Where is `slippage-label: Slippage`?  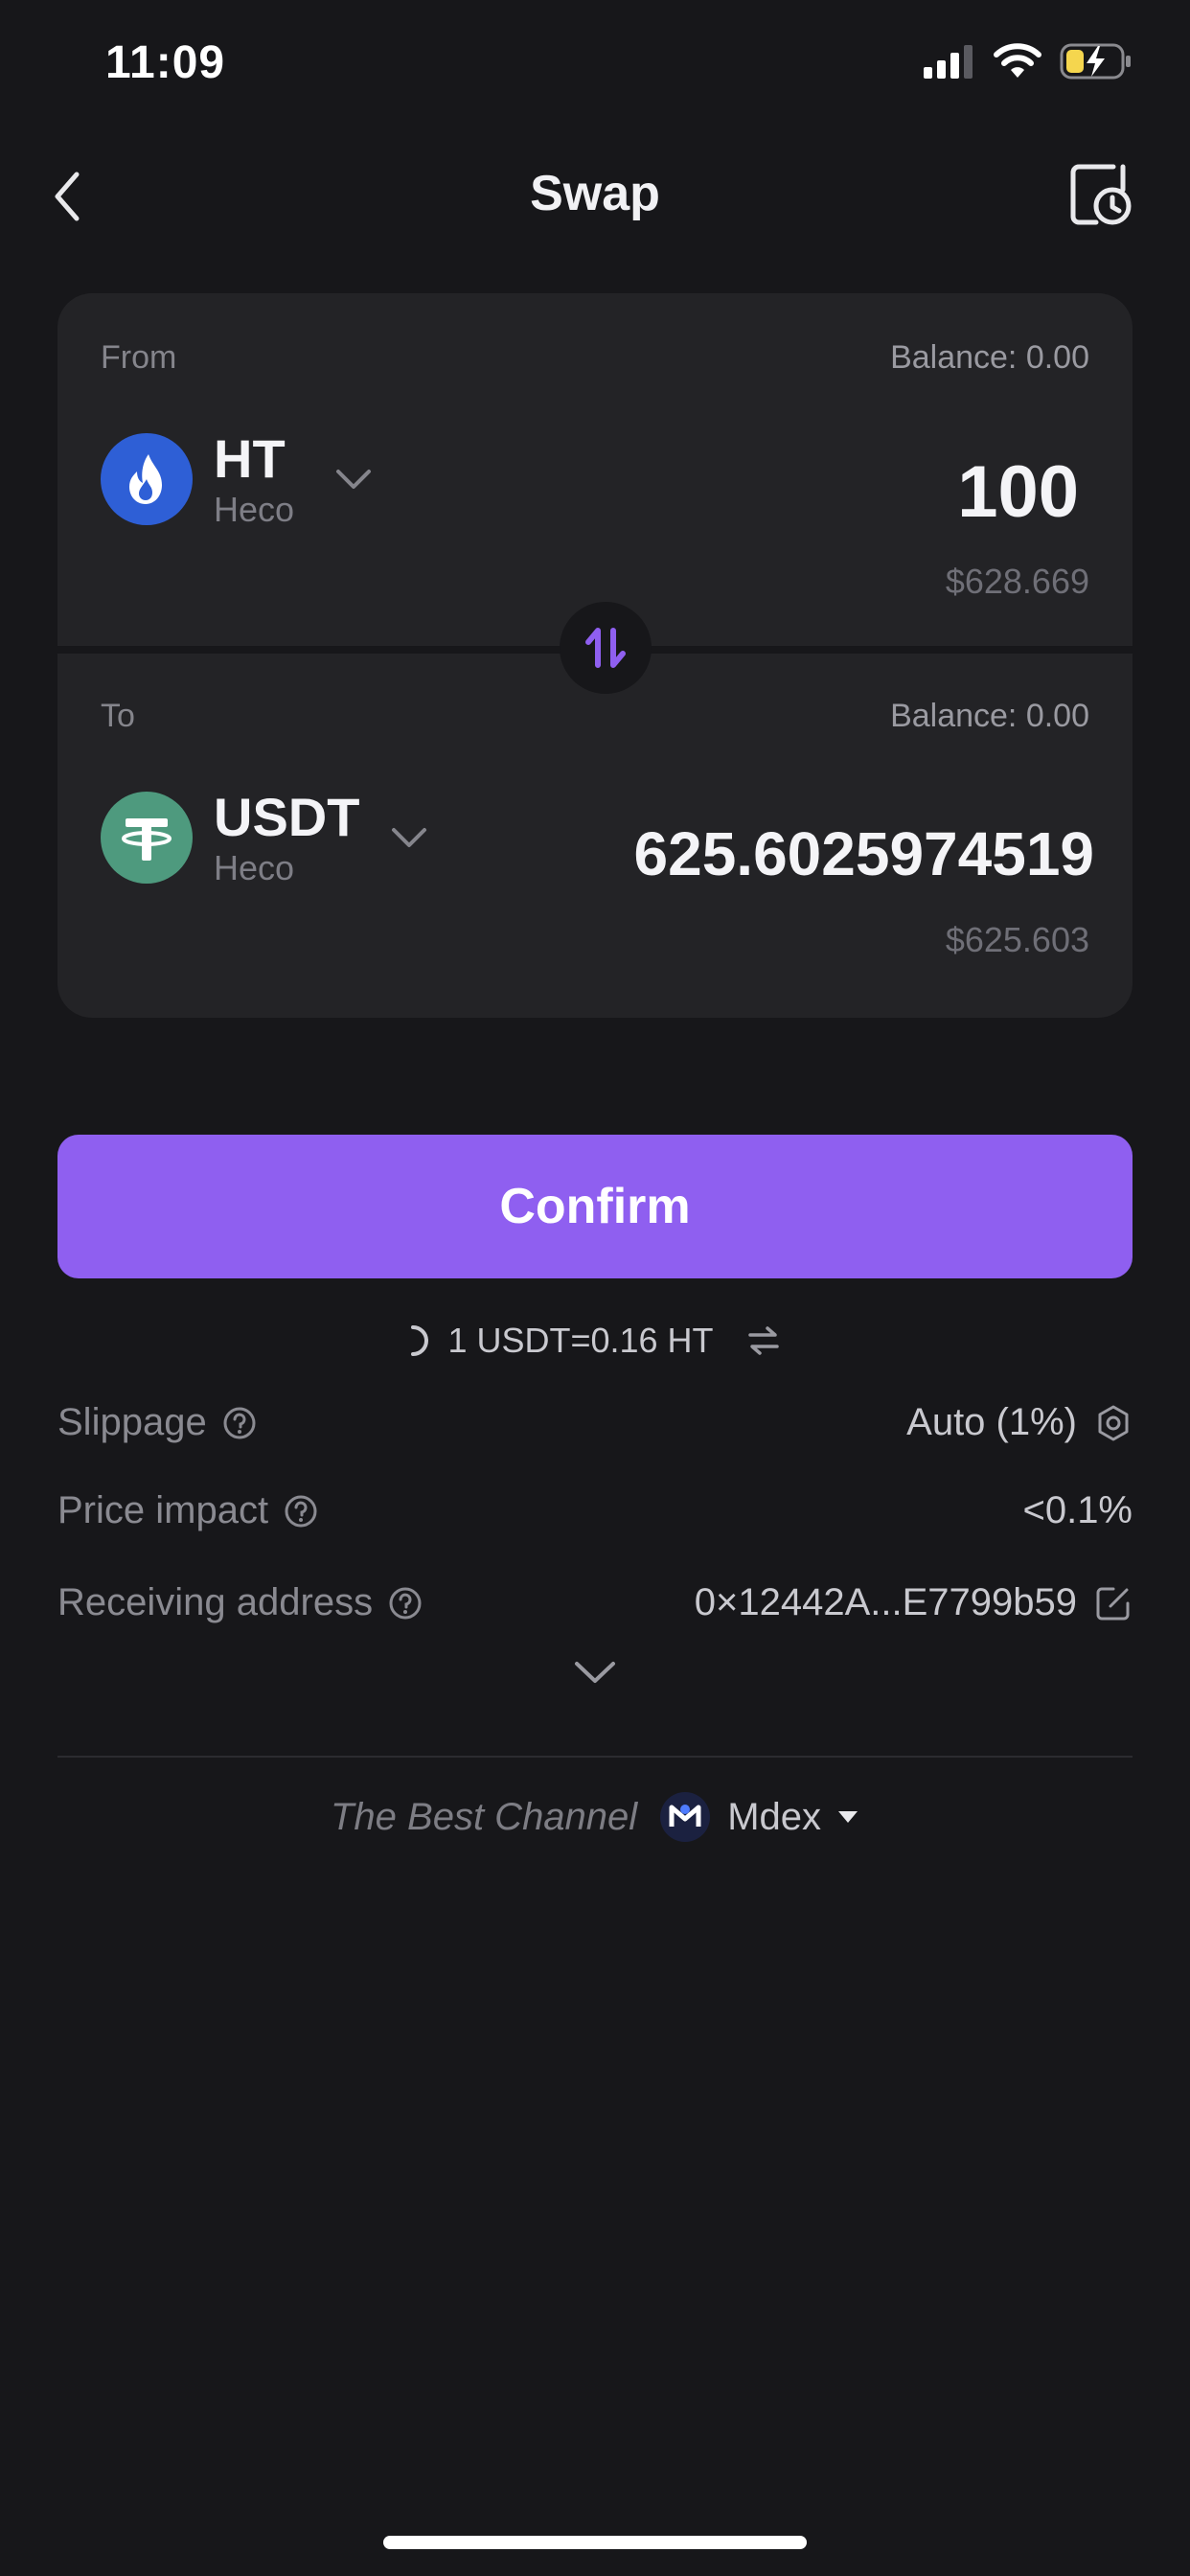 slippage-label: Slippage is located at coordinates (132, 1422).